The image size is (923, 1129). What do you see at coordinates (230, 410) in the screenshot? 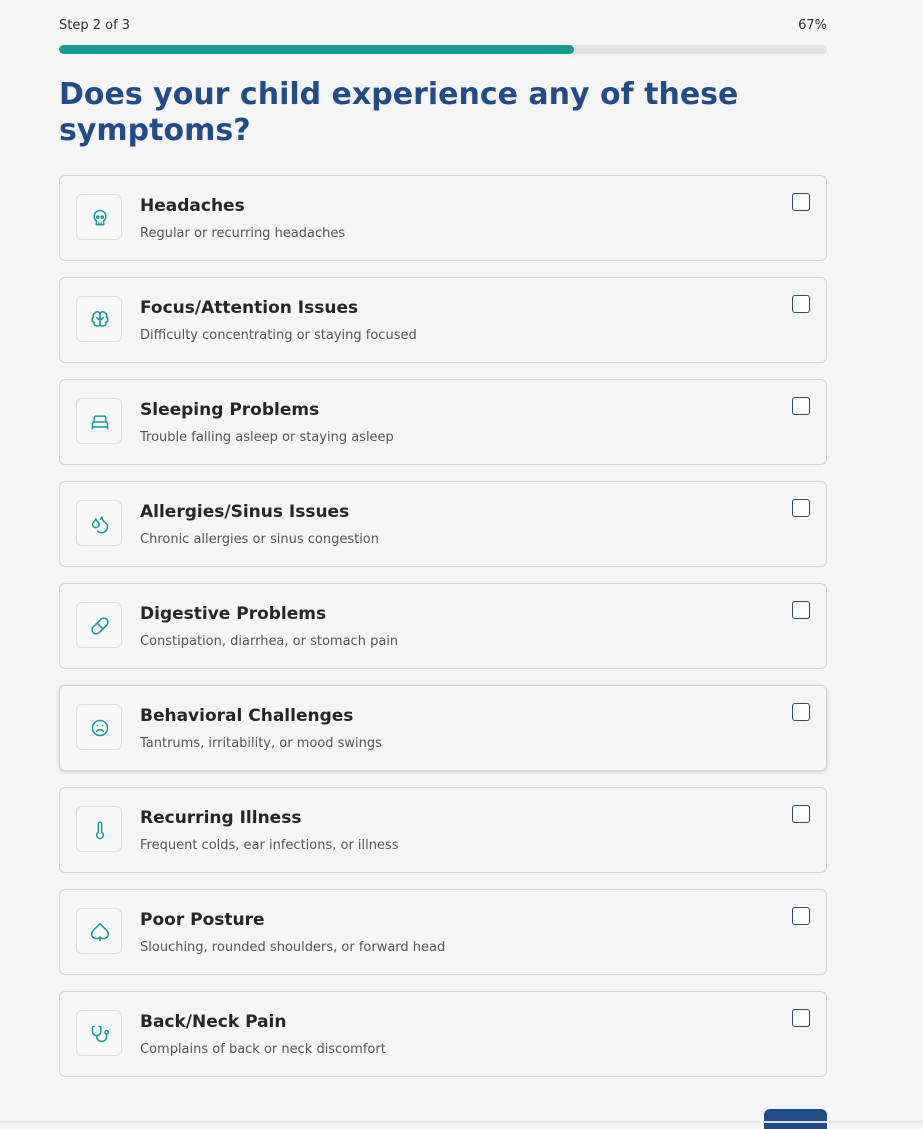
I see `option-title: Sleeping Problems` at bounding box center [230, 410].